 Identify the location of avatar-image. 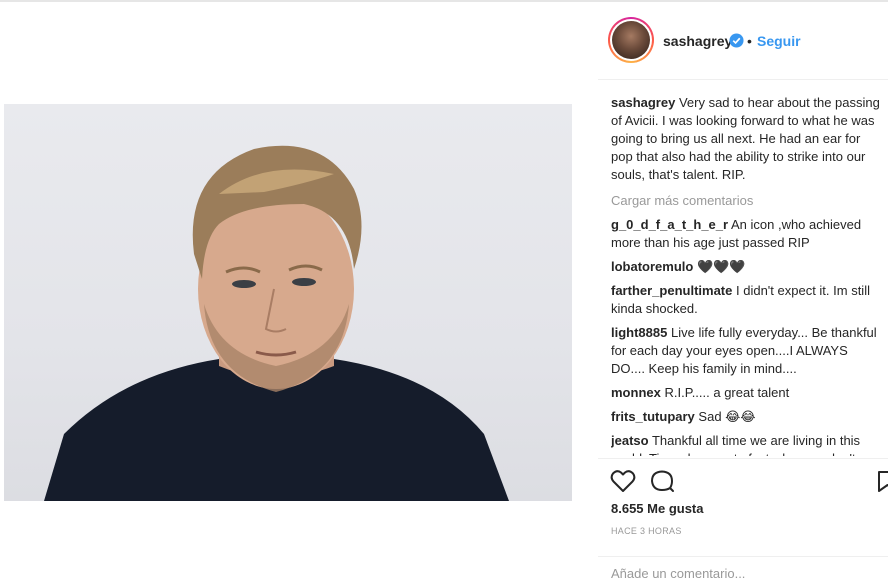
(631, 40).